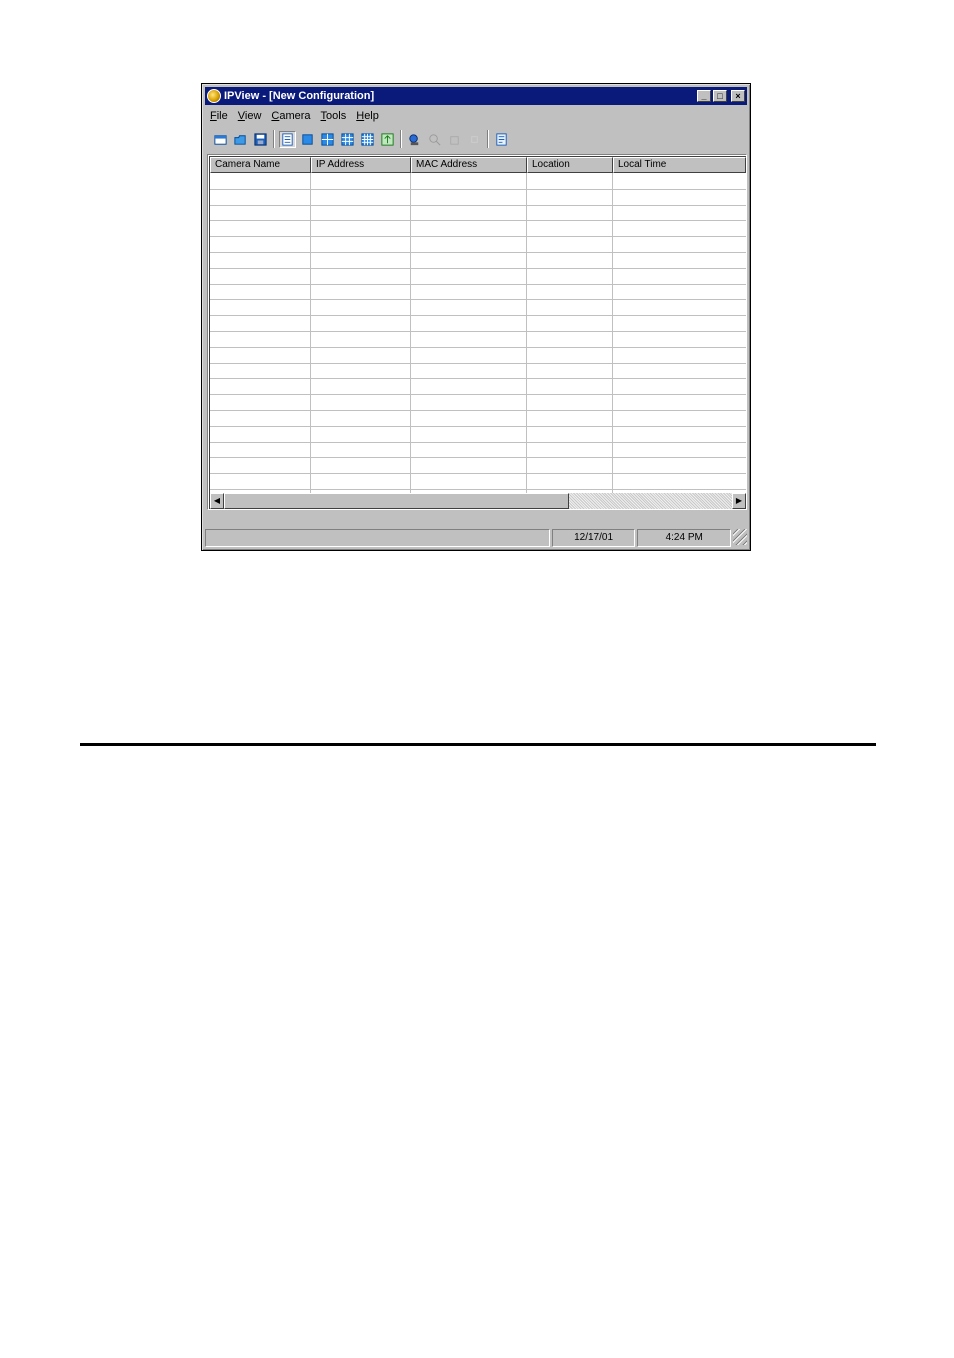 This screenshot has height=1358, width=954. What do you see at coordinates (593, 538) in the screenshot?
I see `status-date: 12/17/01` at bounding box center [593, 538].